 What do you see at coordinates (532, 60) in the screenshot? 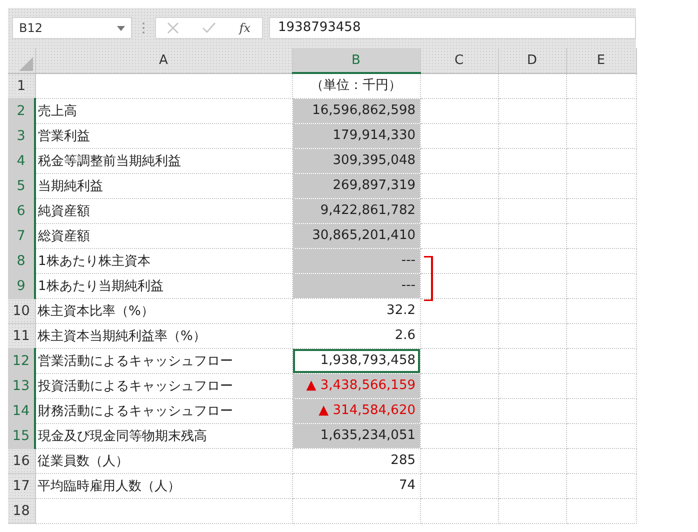
I see `column-header: D` at bounding box center [532, 60].